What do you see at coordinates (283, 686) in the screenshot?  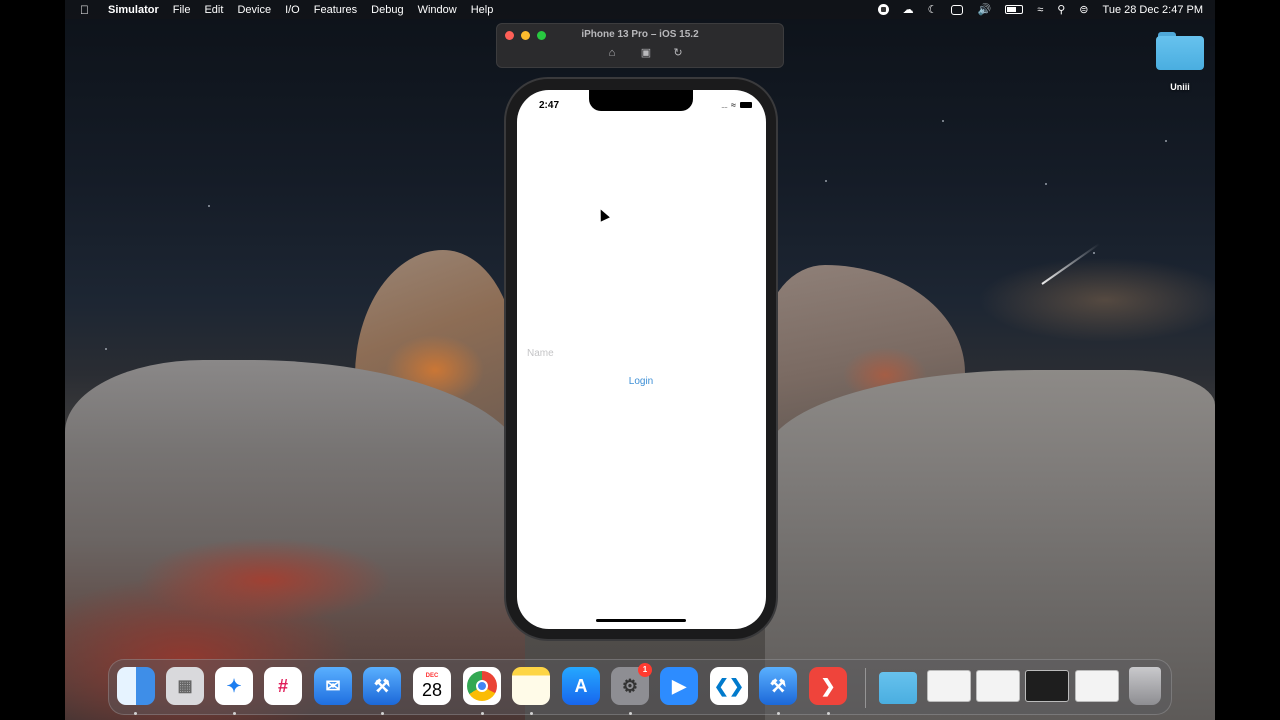 I see `slack-icon: #` at bounding box center [283, 686].